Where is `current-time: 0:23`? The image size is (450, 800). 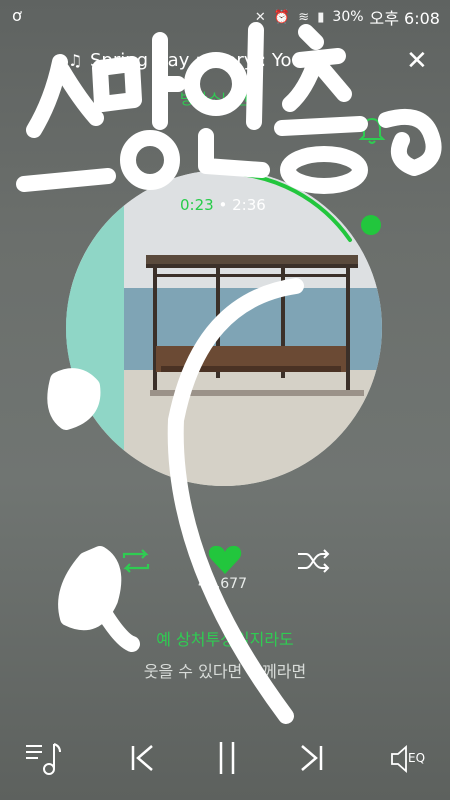 current-time: 0:23 is located at coordinates (197, 205).